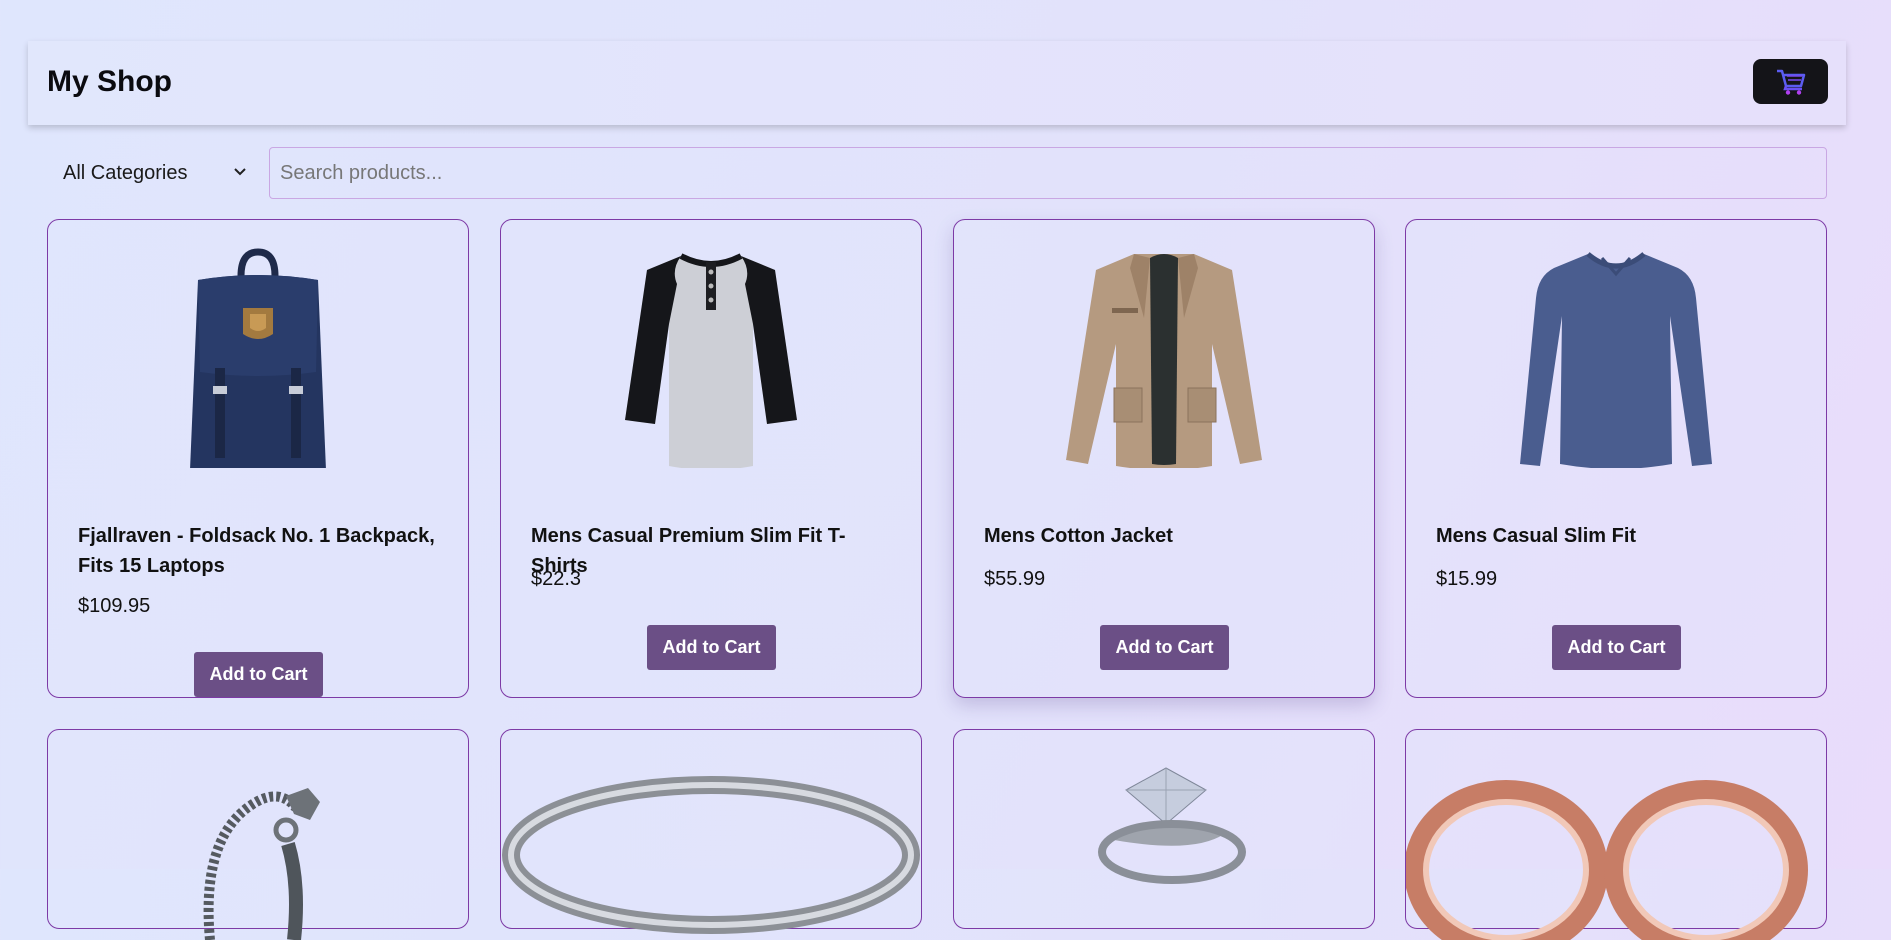 The width and height of the screenshot is (1891, 940). Describe the element at coordinates (1164, 536) in the screenshot. I see `product-name: Mens Cotton Jacket` at that location.